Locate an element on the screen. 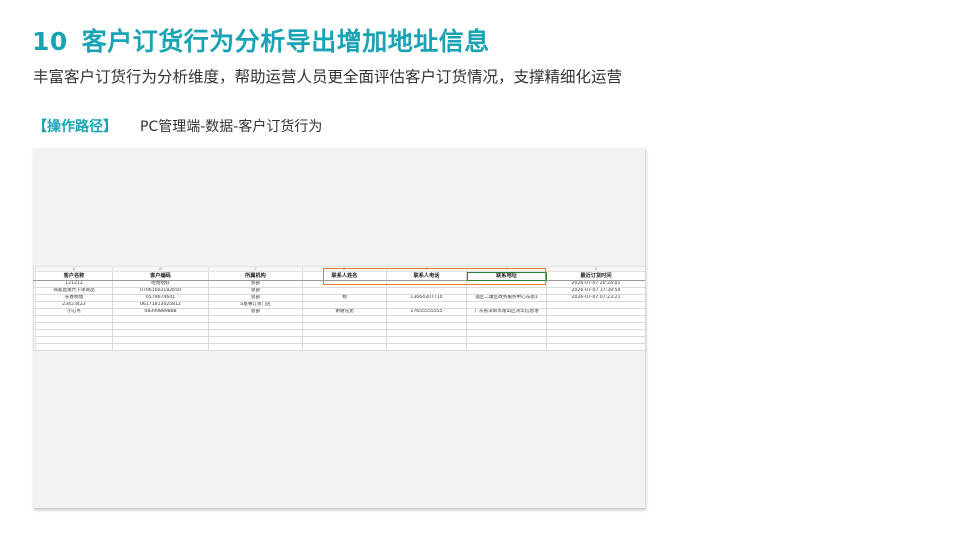 This screenshot has width=959, height=540. slide-title: 10 客户订货行为分析导出增加地址信息 is located at coordinates (261, 40).